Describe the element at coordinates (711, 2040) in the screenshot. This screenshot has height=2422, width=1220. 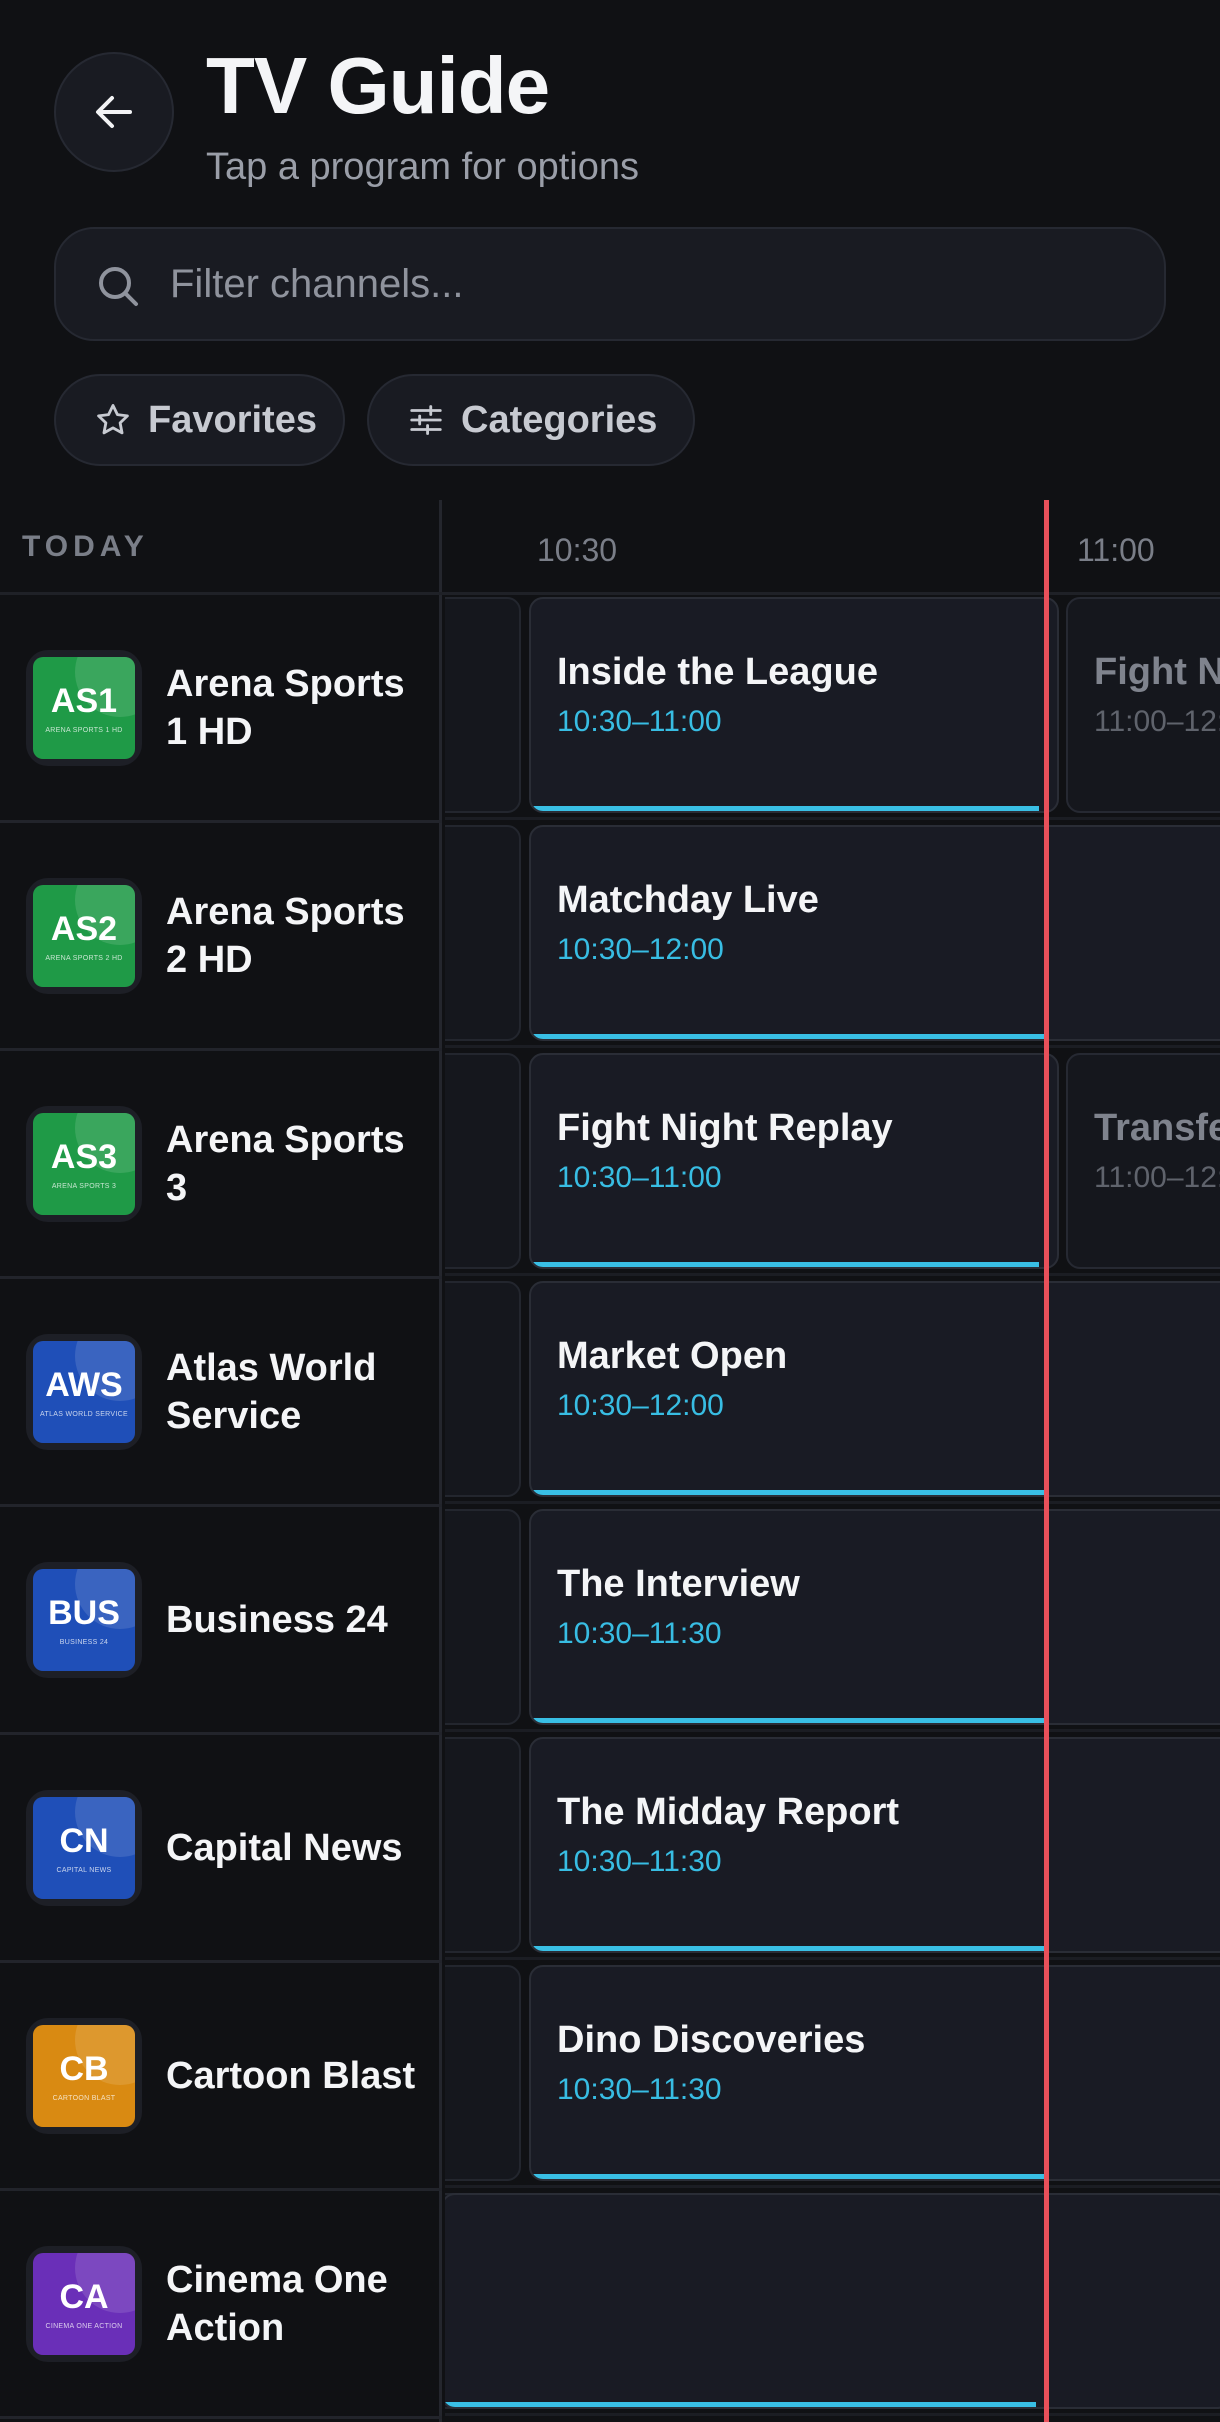
I see `program-title: Dino Discoveries` at that location.